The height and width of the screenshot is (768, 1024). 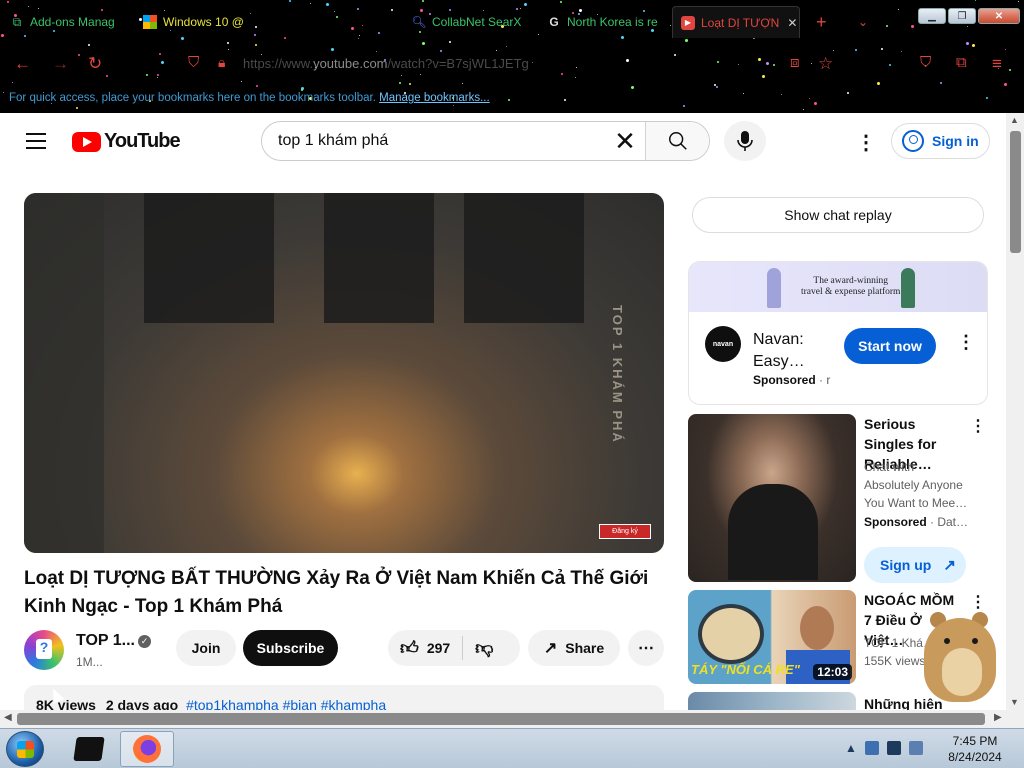 What do you see at coordinates (36, 141) in the screenshot?
I see `hamburger-menu-icon` at bounding box center [36, 141].